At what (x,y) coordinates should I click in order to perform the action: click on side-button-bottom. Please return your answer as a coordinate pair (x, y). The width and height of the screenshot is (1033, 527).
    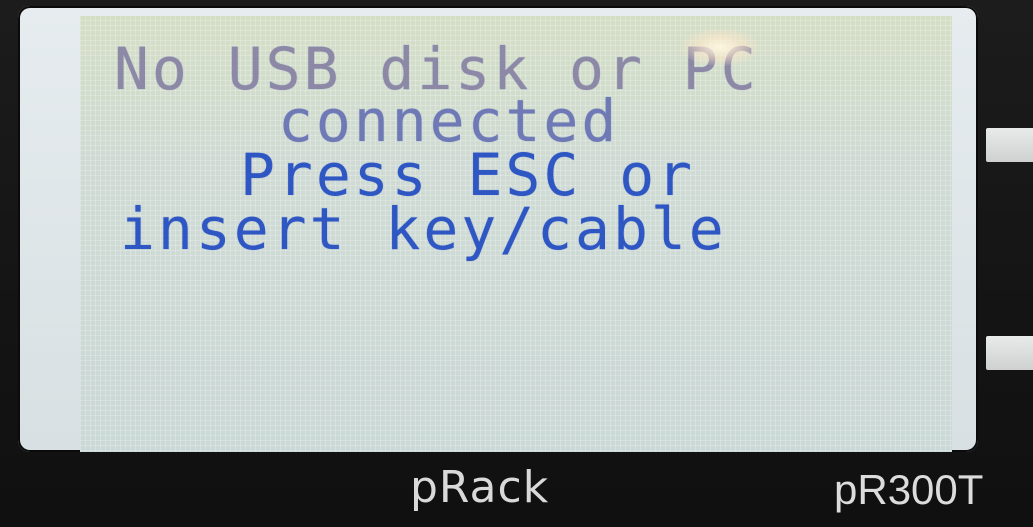
    Looking at the image, I should click on (1009, 353).